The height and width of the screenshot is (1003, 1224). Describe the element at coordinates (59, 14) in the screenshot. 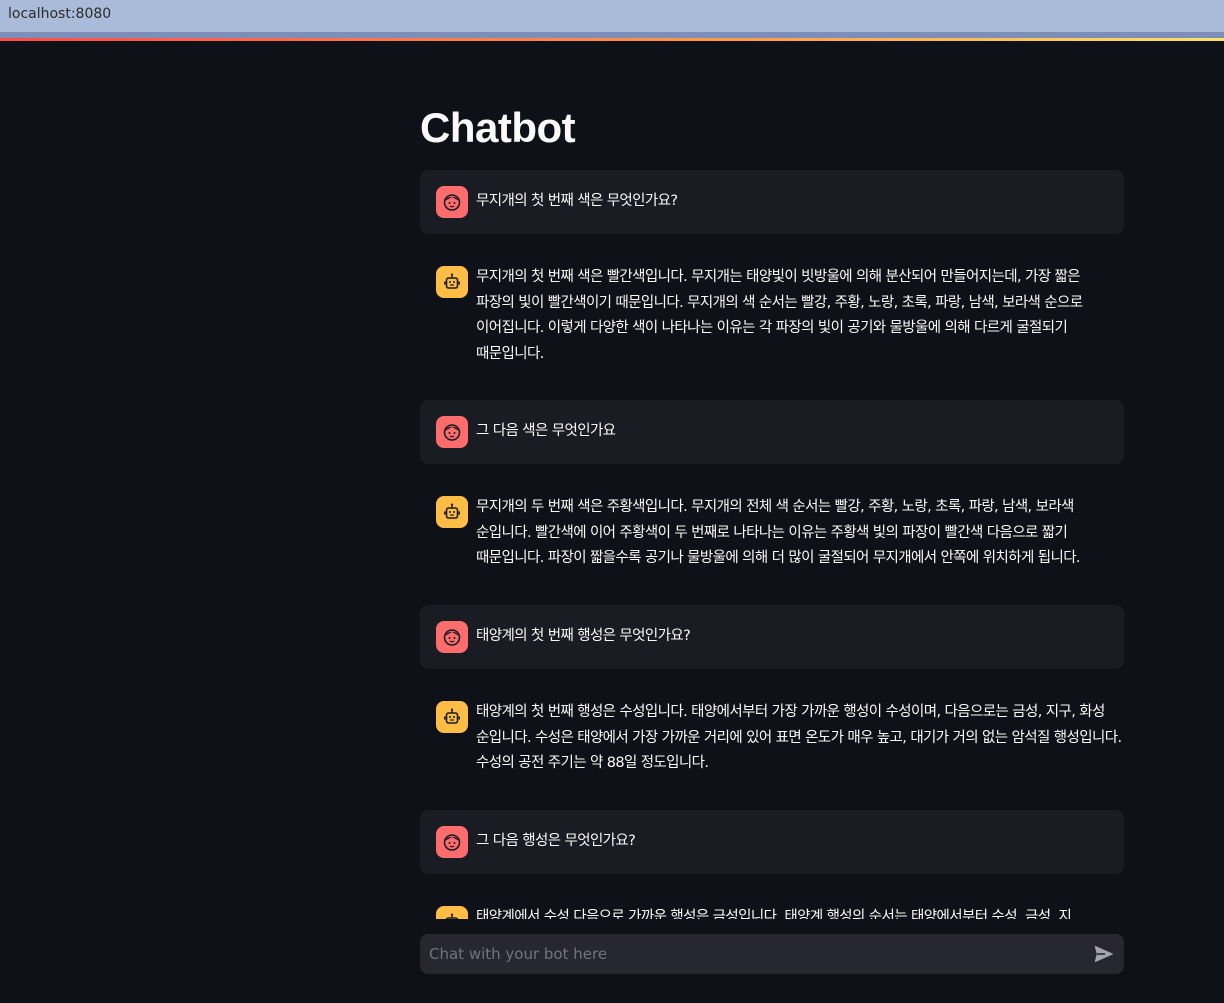

I see `url-text: localhost:8080` at that location.